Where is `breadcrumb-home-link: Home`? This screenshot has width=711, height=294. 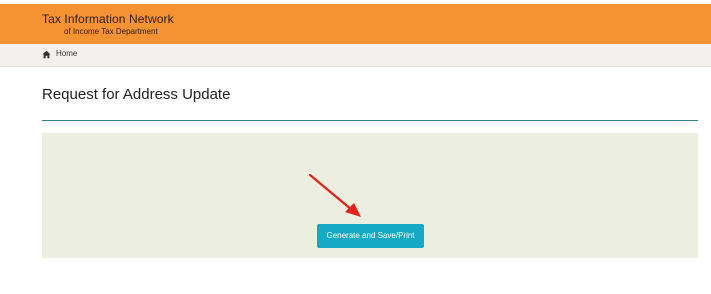 breadcrumb-home-link: Home is located at coordinates (66, 53).